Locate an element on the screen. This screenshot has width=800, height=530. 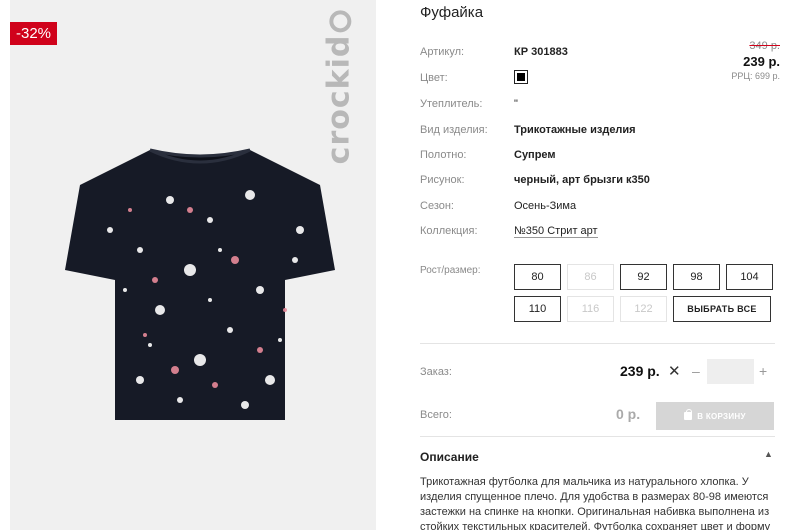
size-option-disabled: 116 is located at coordinates (590, 309).